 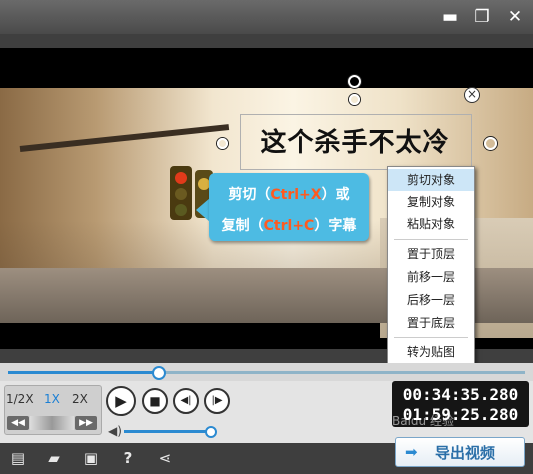 I want to click on speed-half-button: 1/2X, so click(x=20, y=399).